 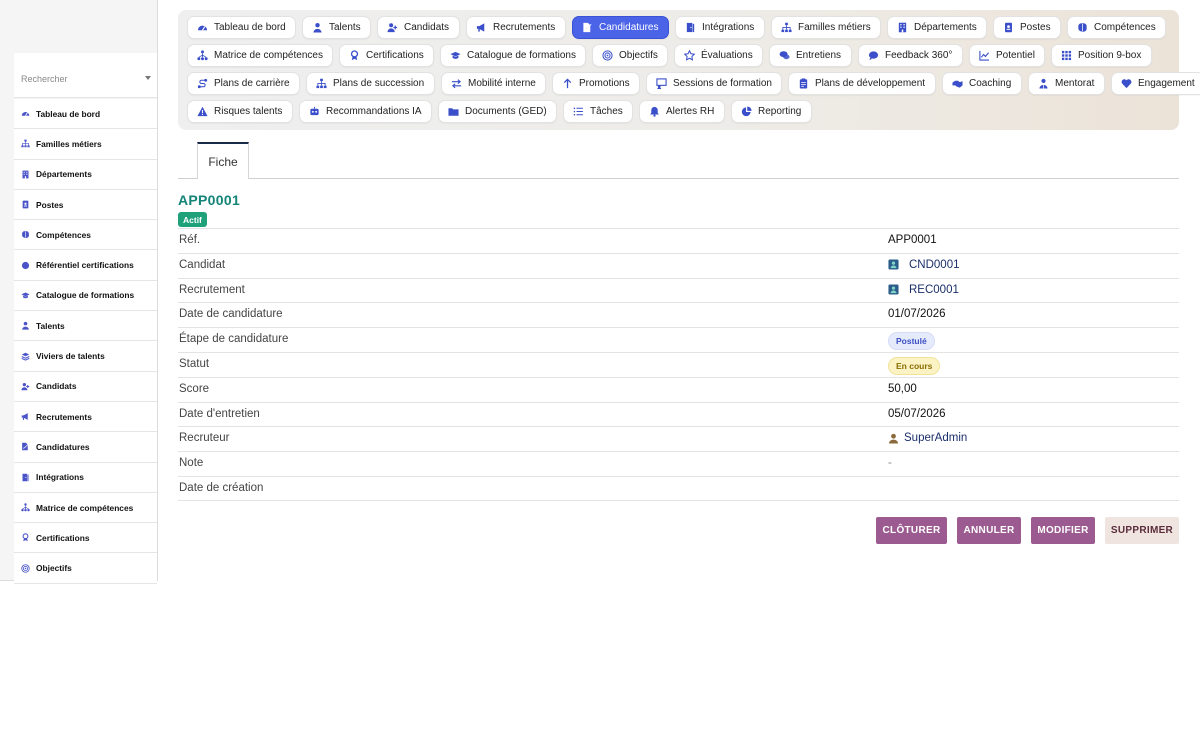 I want to click on nav-tab-plans-de-succession: Plans de succession, so click(x=370, y=83).